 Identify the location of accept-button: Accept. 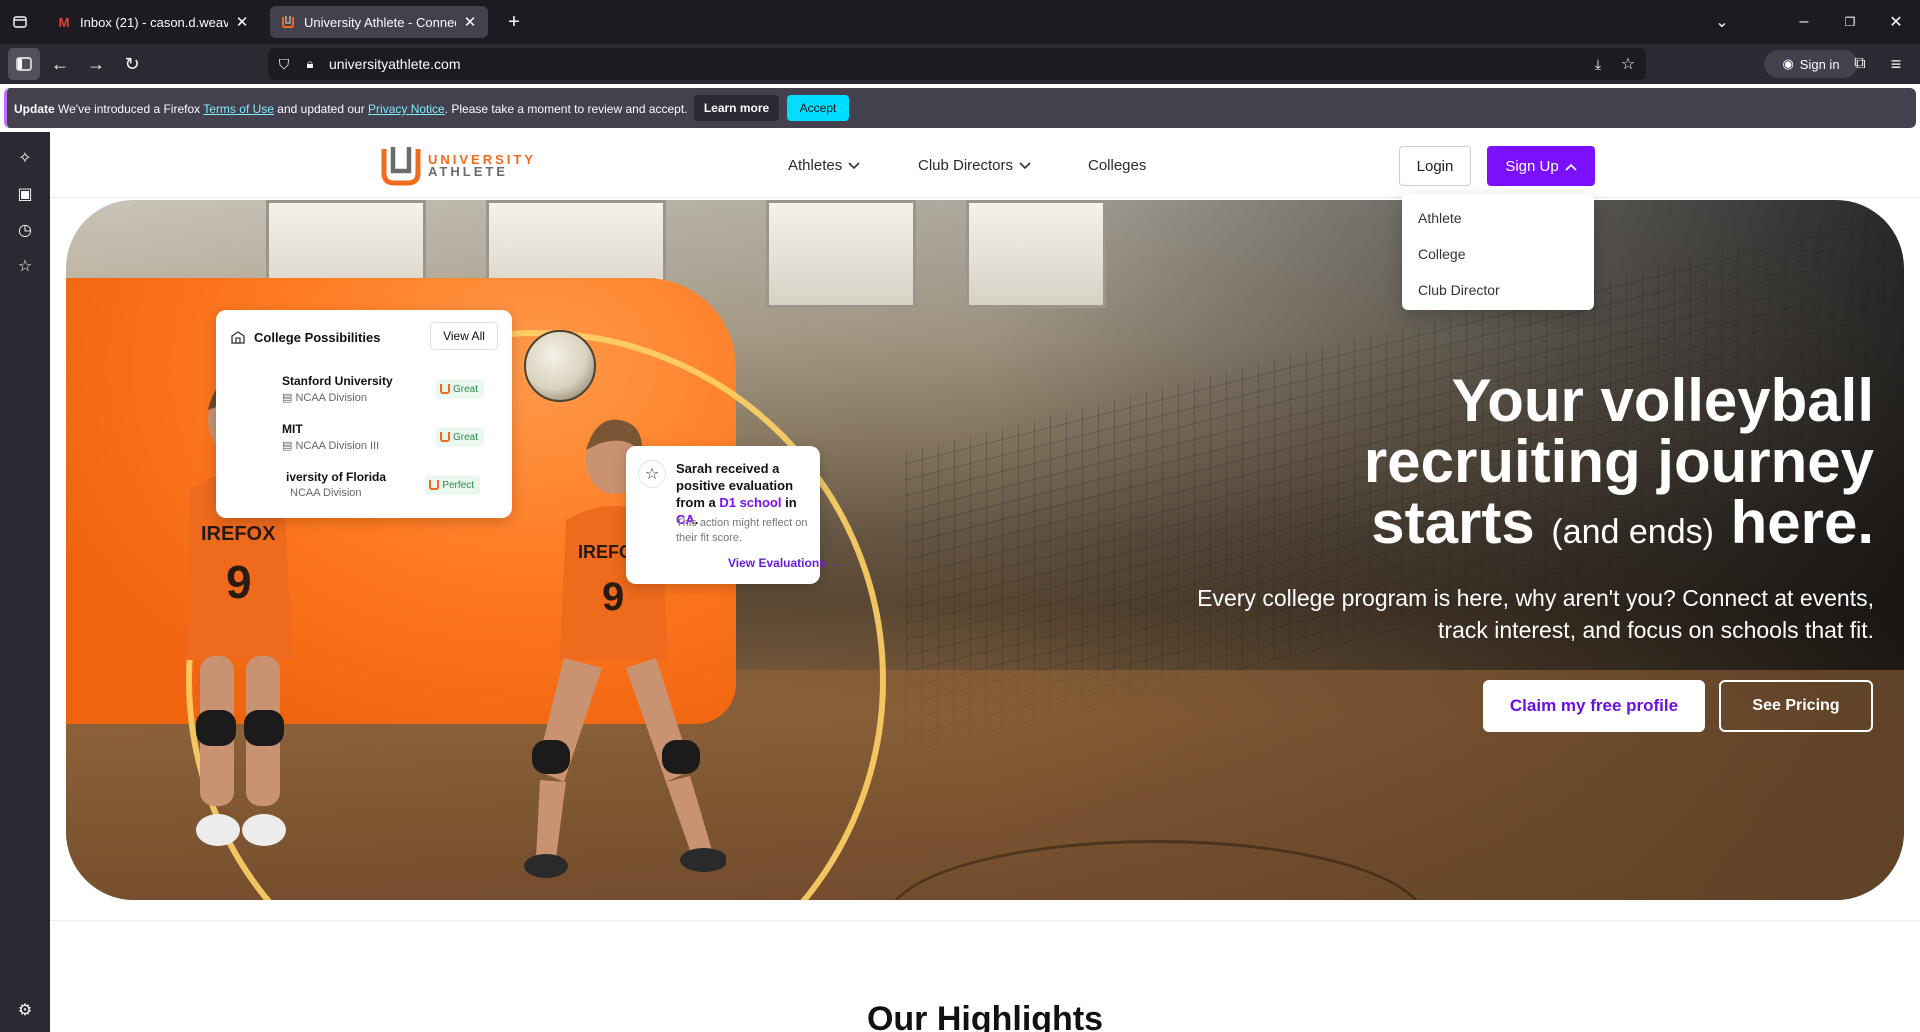
(818, 108).